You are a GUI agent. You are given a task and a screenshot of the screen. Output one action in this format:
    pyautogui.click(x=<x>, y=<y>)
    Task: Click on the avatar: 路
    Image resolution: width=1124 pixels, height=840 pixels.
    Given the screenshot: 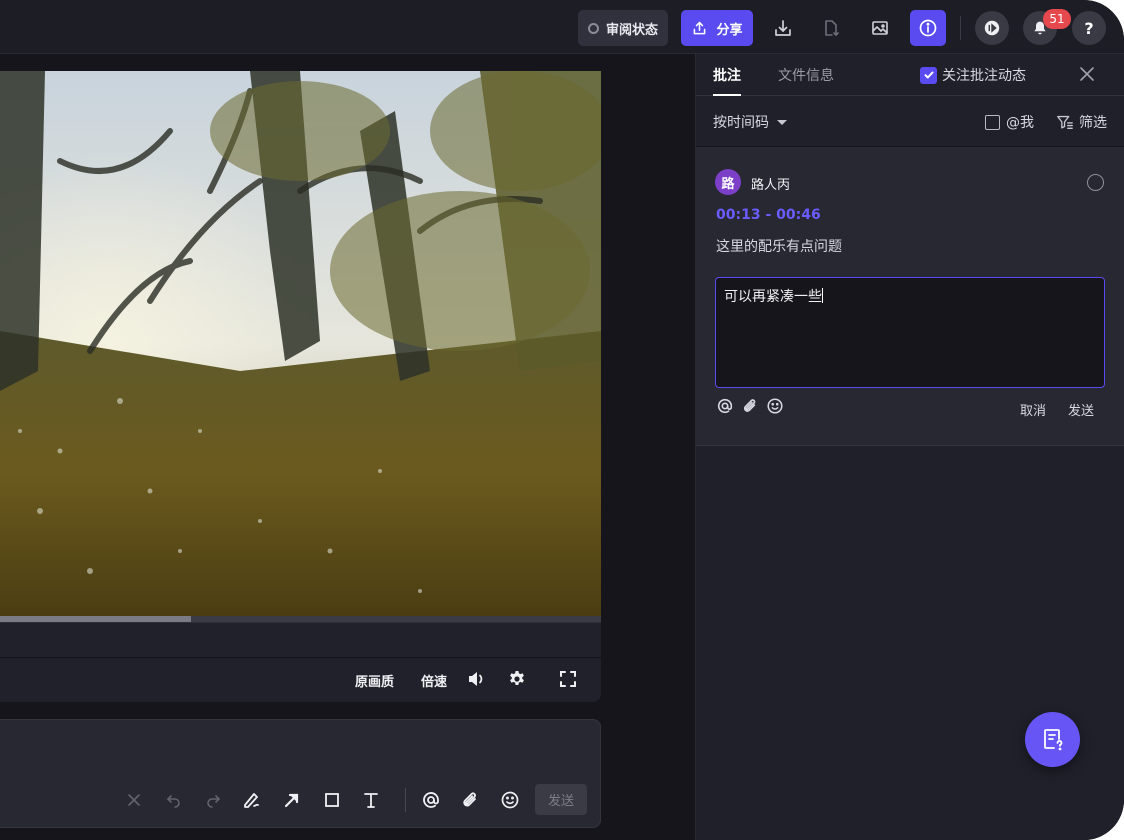 What is the action you would take?
    pyautogui.click(x=728, y=182)
    